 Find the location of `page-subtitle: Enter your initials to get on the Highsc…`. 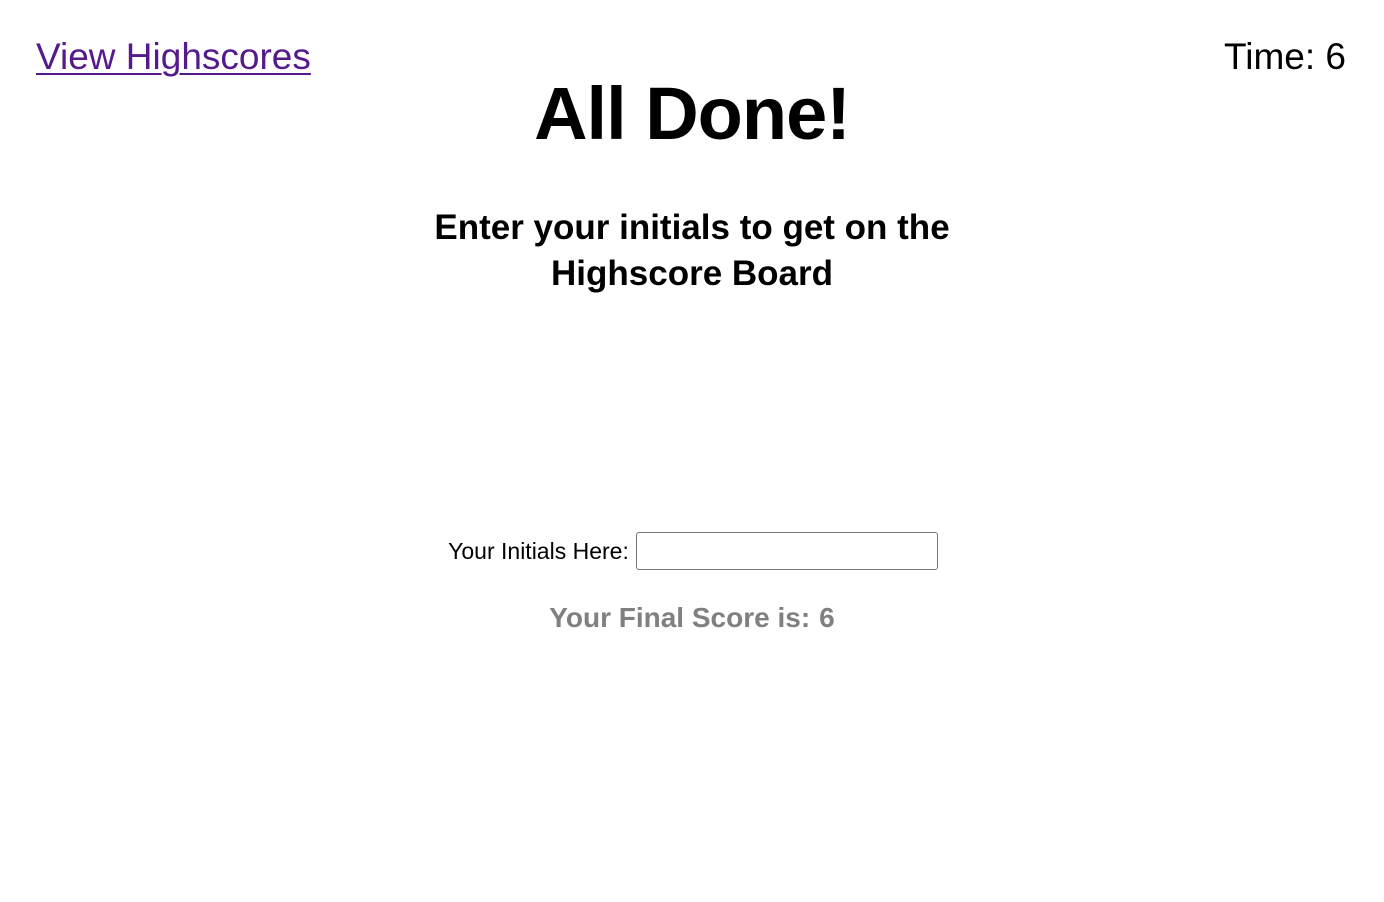

page-subtitle: Enter your initials to get on the Highsc… is located at coordinates (692, 250).